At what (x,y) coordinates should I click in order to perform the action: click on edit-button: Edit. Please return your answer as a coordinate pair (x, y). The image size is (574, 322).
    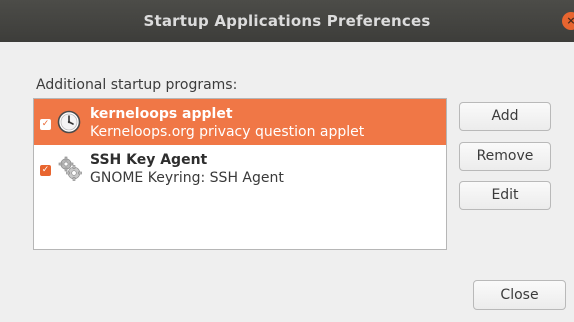
    Looking at the image, I should click on (505, 195).